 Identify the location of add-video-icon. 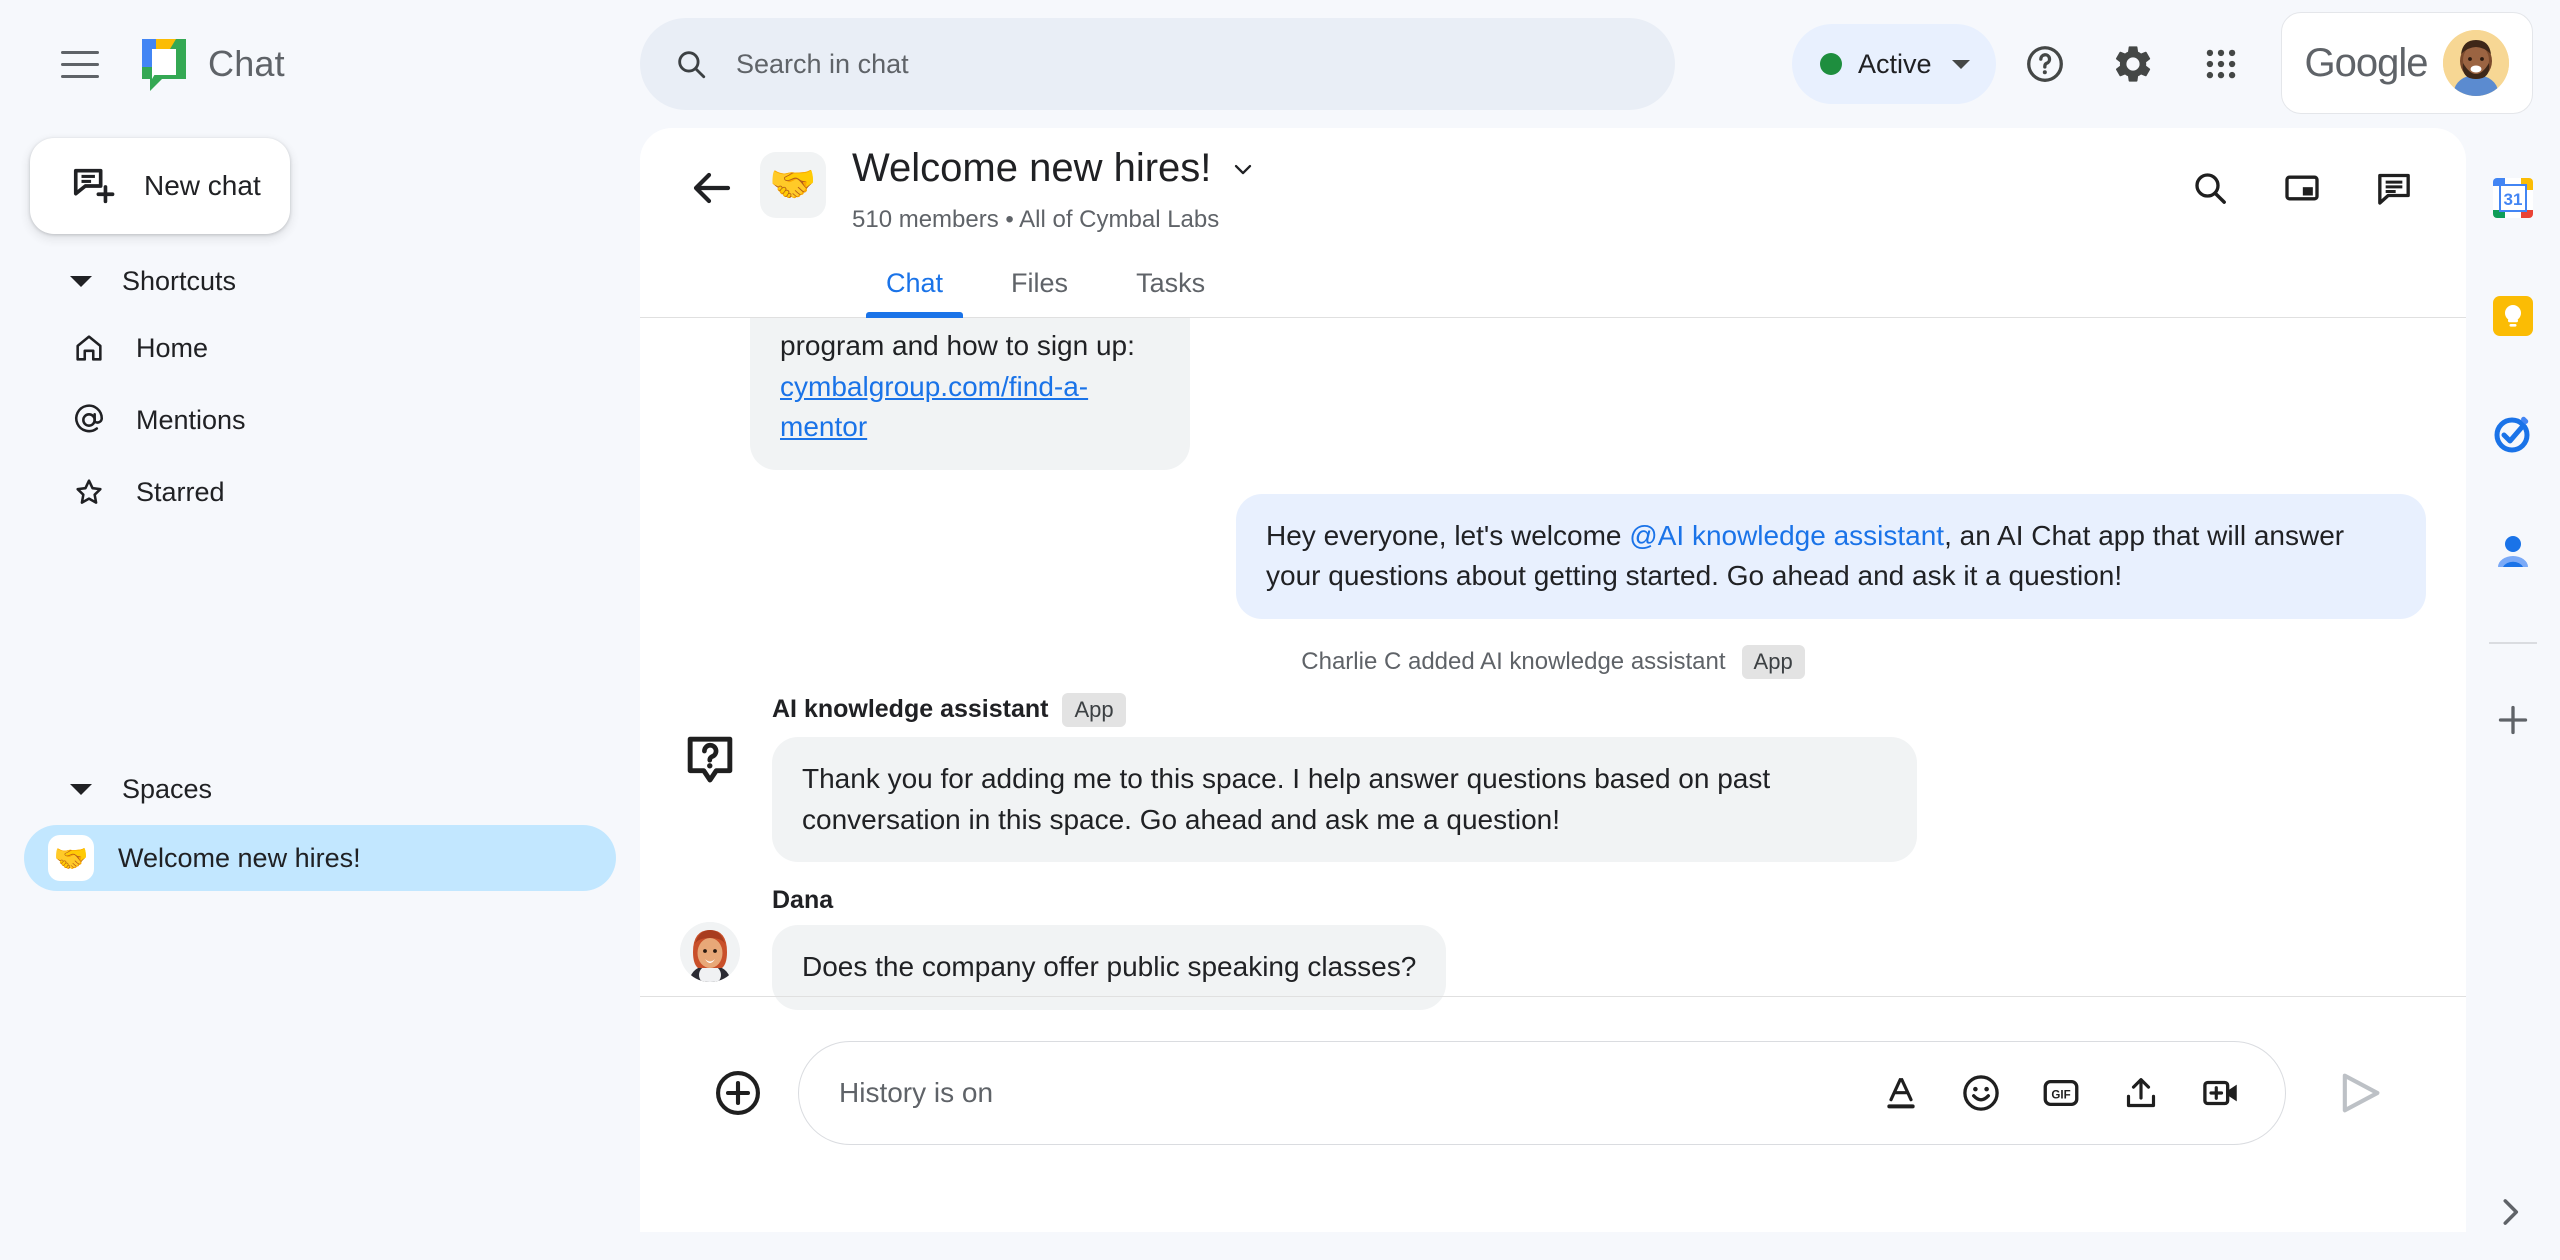
(2220, 1093).